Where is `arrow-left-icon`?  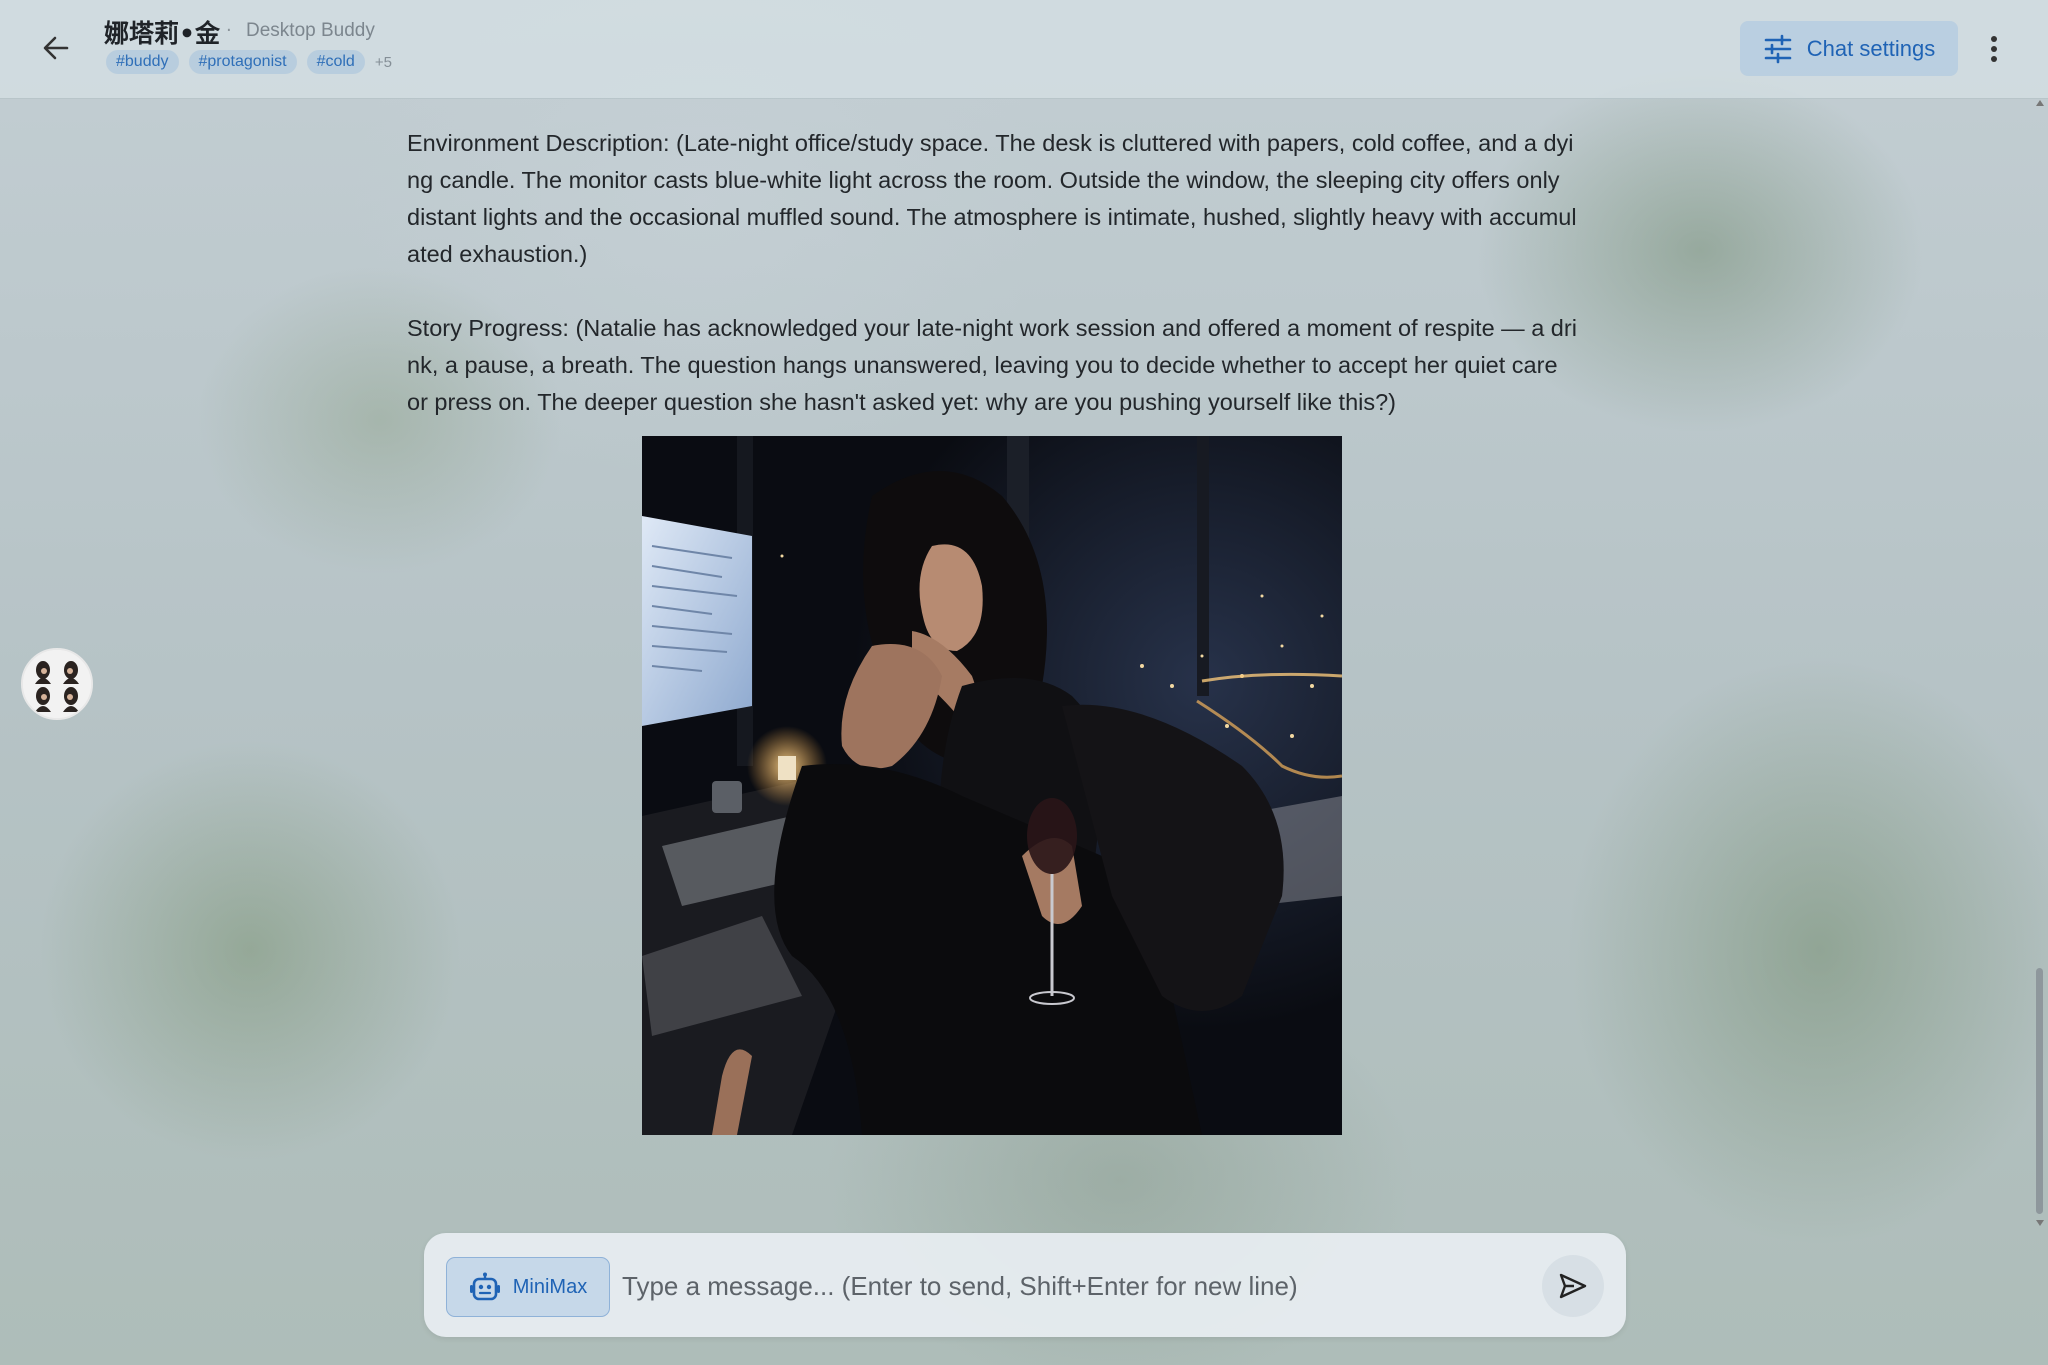 arrow-left-icon is located at coordinates (56, 48).